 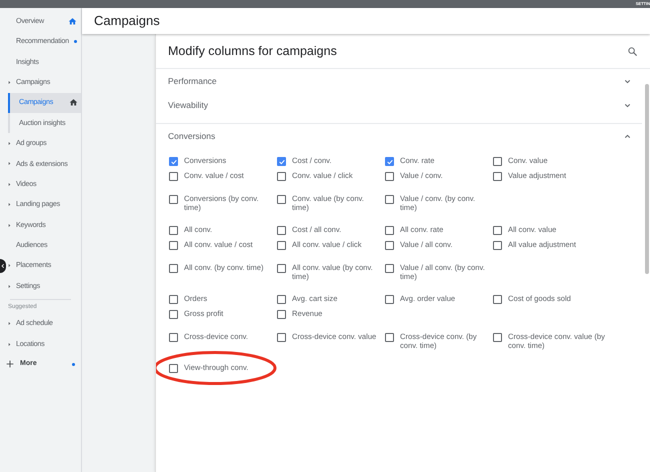 What do you see at coordinates (399, 105) in the screenshot?
I see `section-header: Viewability` at bounding box center [399, 105].